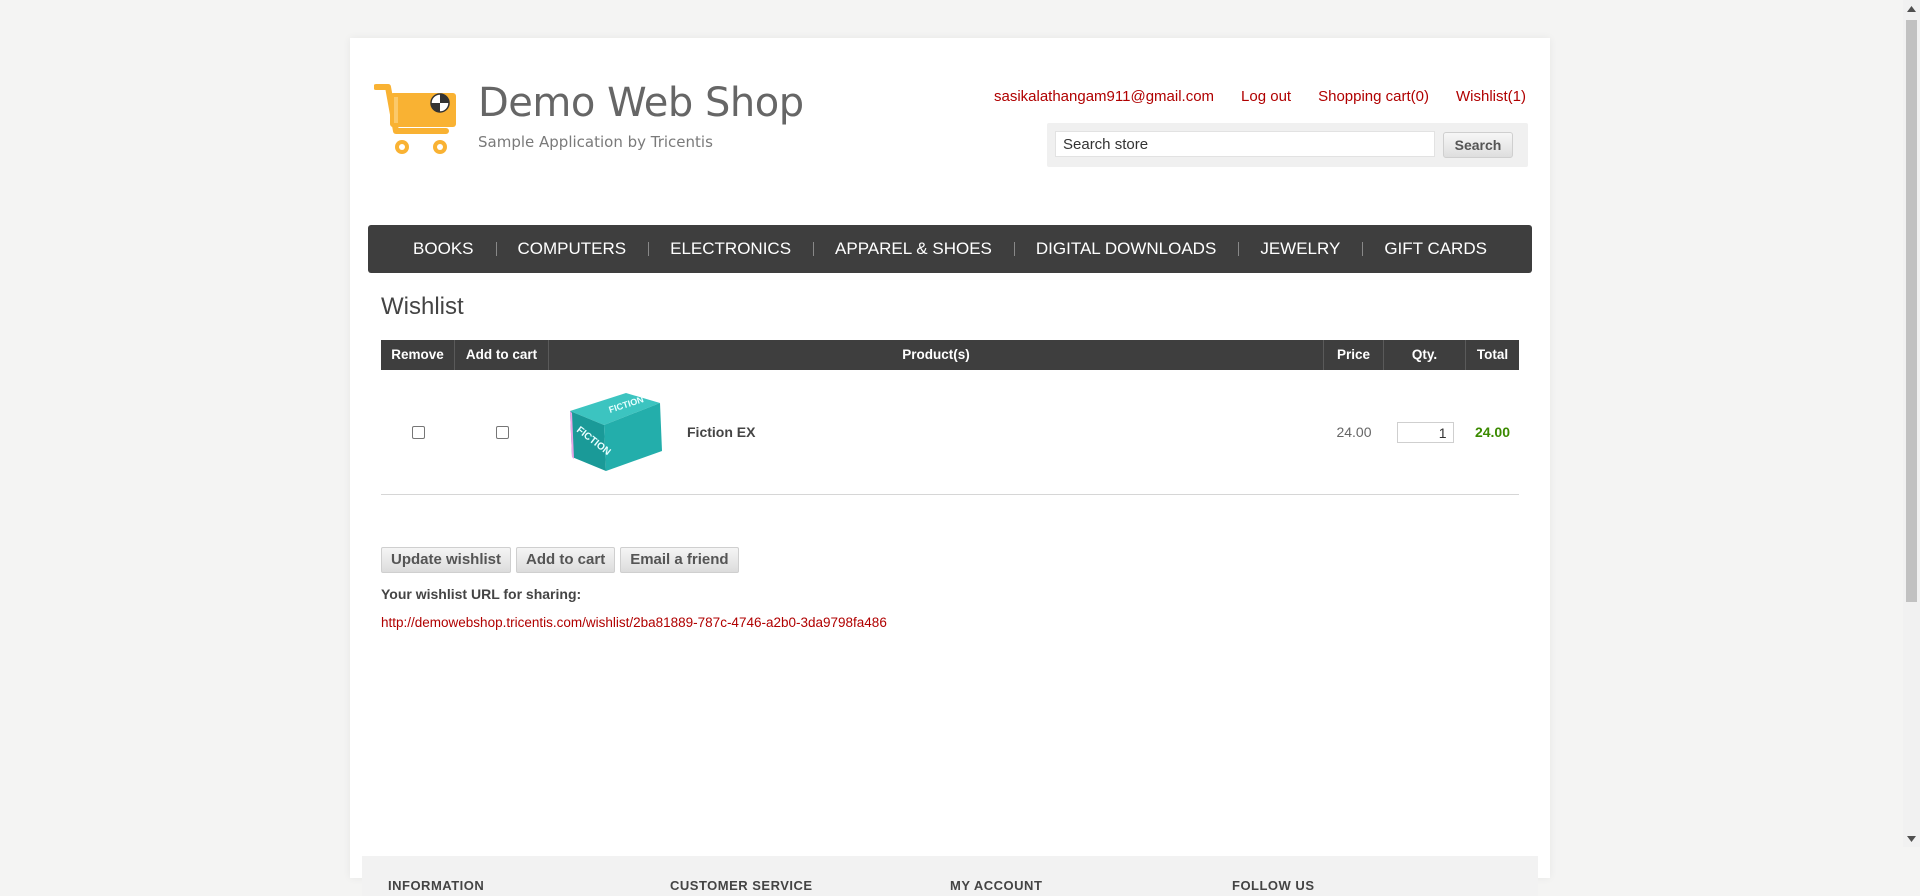 The image size is (1920, 896). Describe the element at coordinates (614, 432) in the screenshot. I see `product-image: FICTION FICTION` at that location.